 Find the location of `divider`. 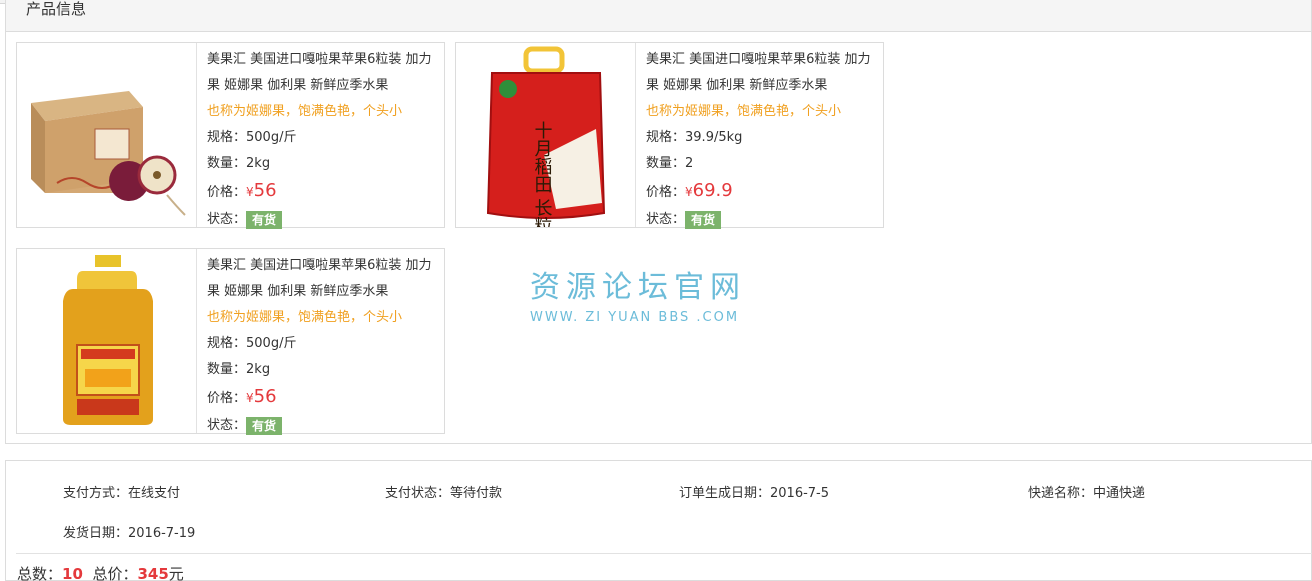

divider is located at coordinates (664, 553).